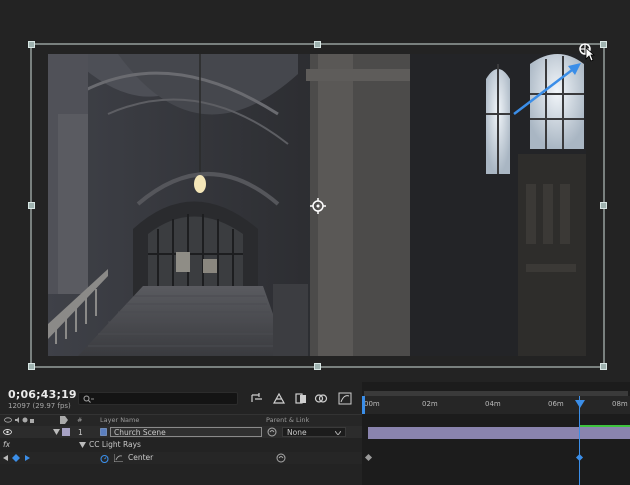 Image resolution: width=630 pixels, height=485 pixels. What do you see at coordinates (181, 458) in the screenshot?
I see `property-row: Center` at bounding box center [181, 458].